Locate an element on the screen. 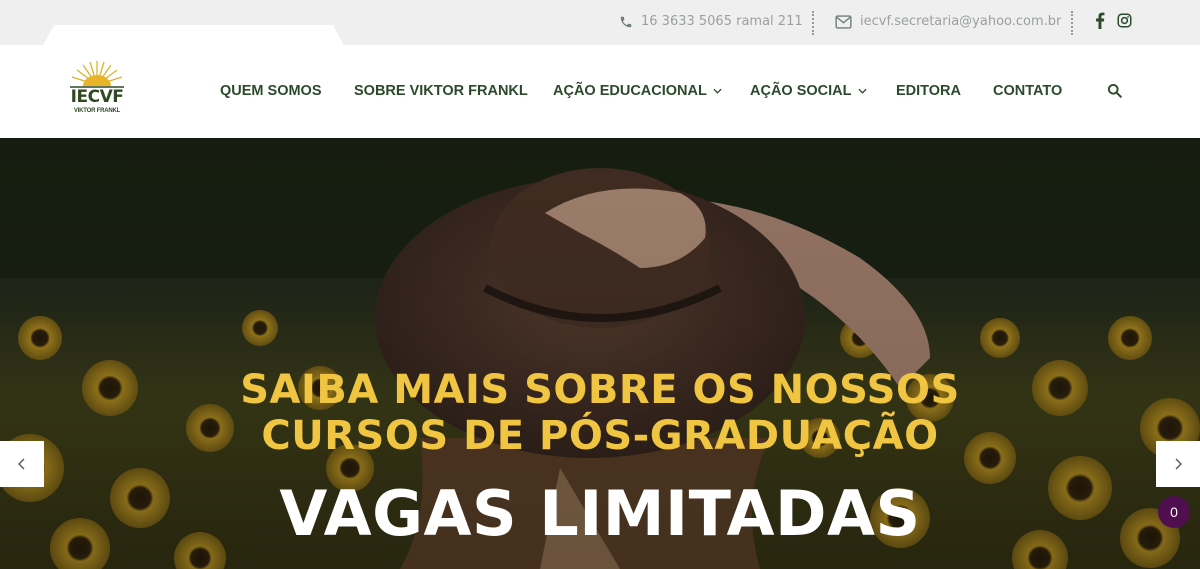 The image size is (1200, 569). nav-label: CONTATO is located at coordinates (1028, 91).